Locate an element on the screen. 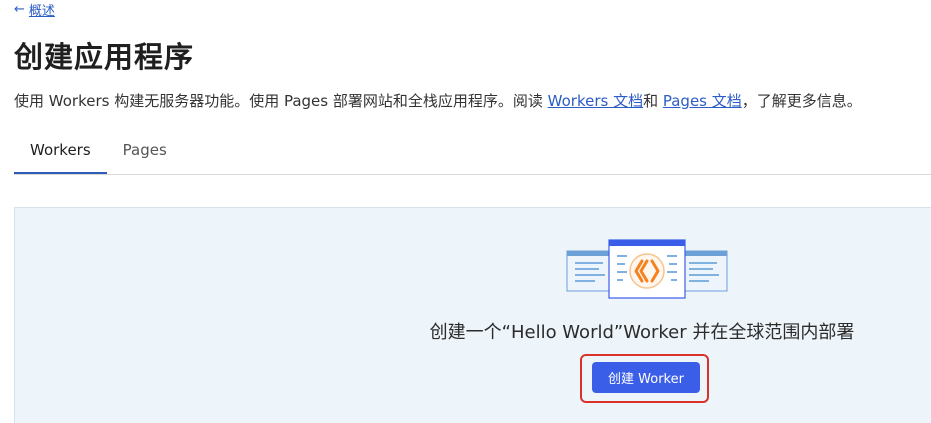 This screenshot has width=931, height=423. left-window-graphic is located at coordinates (590, 271).